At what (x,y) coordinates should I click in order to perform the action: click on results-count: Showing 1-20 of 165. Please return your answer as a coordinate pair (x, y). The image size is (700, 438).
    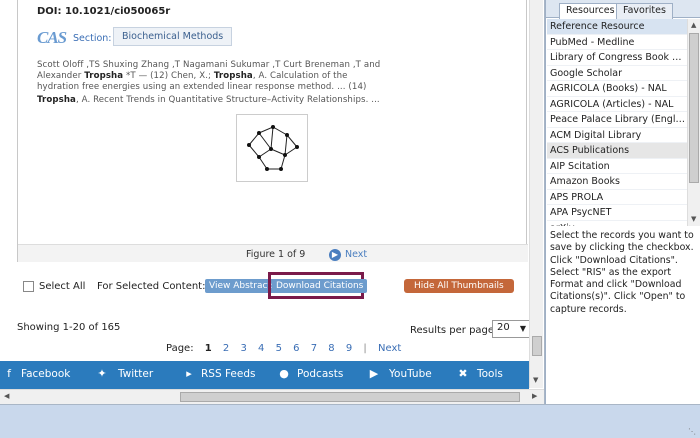
    Looking at the image, I should click on (69, 327).